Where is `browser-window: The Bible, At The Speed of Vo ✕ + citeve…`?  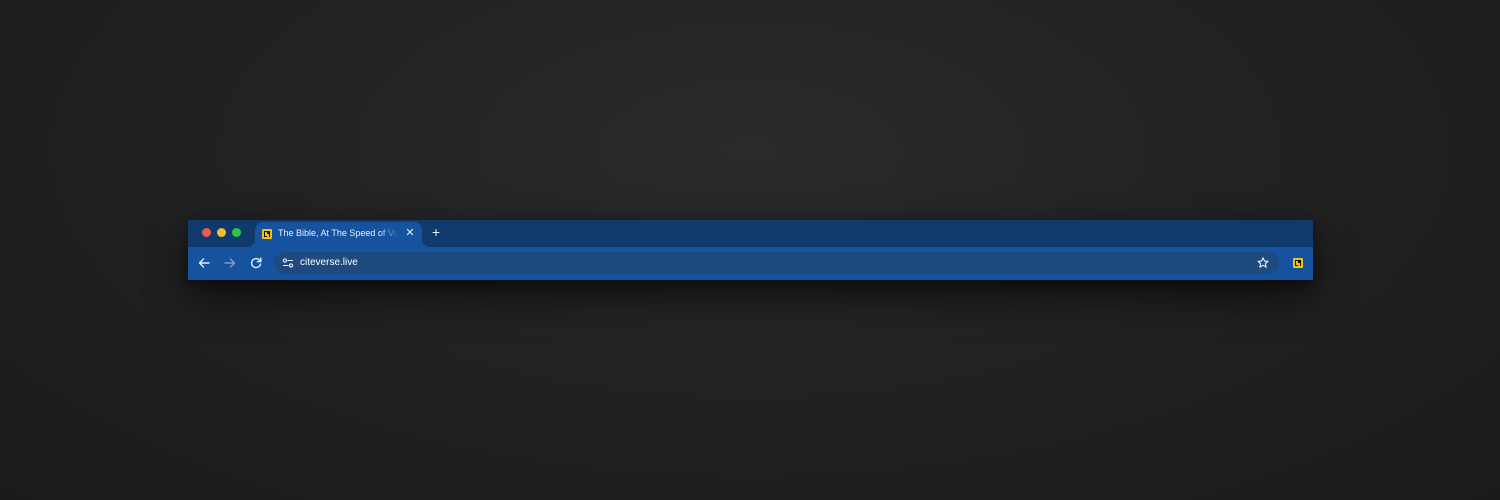 browser-window: The Bible, At The Speed of Vo ✕ + citeve… is located at coordinates (750, 250).